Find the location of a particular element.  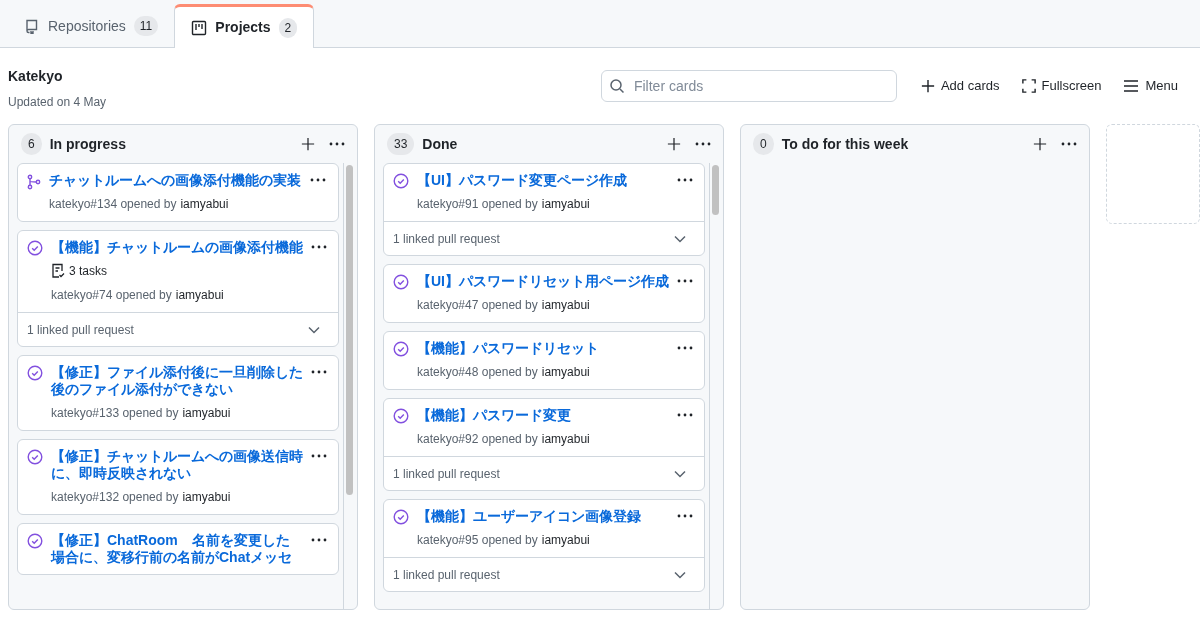

count-badge: 6 is located at coordinates (31, 144).